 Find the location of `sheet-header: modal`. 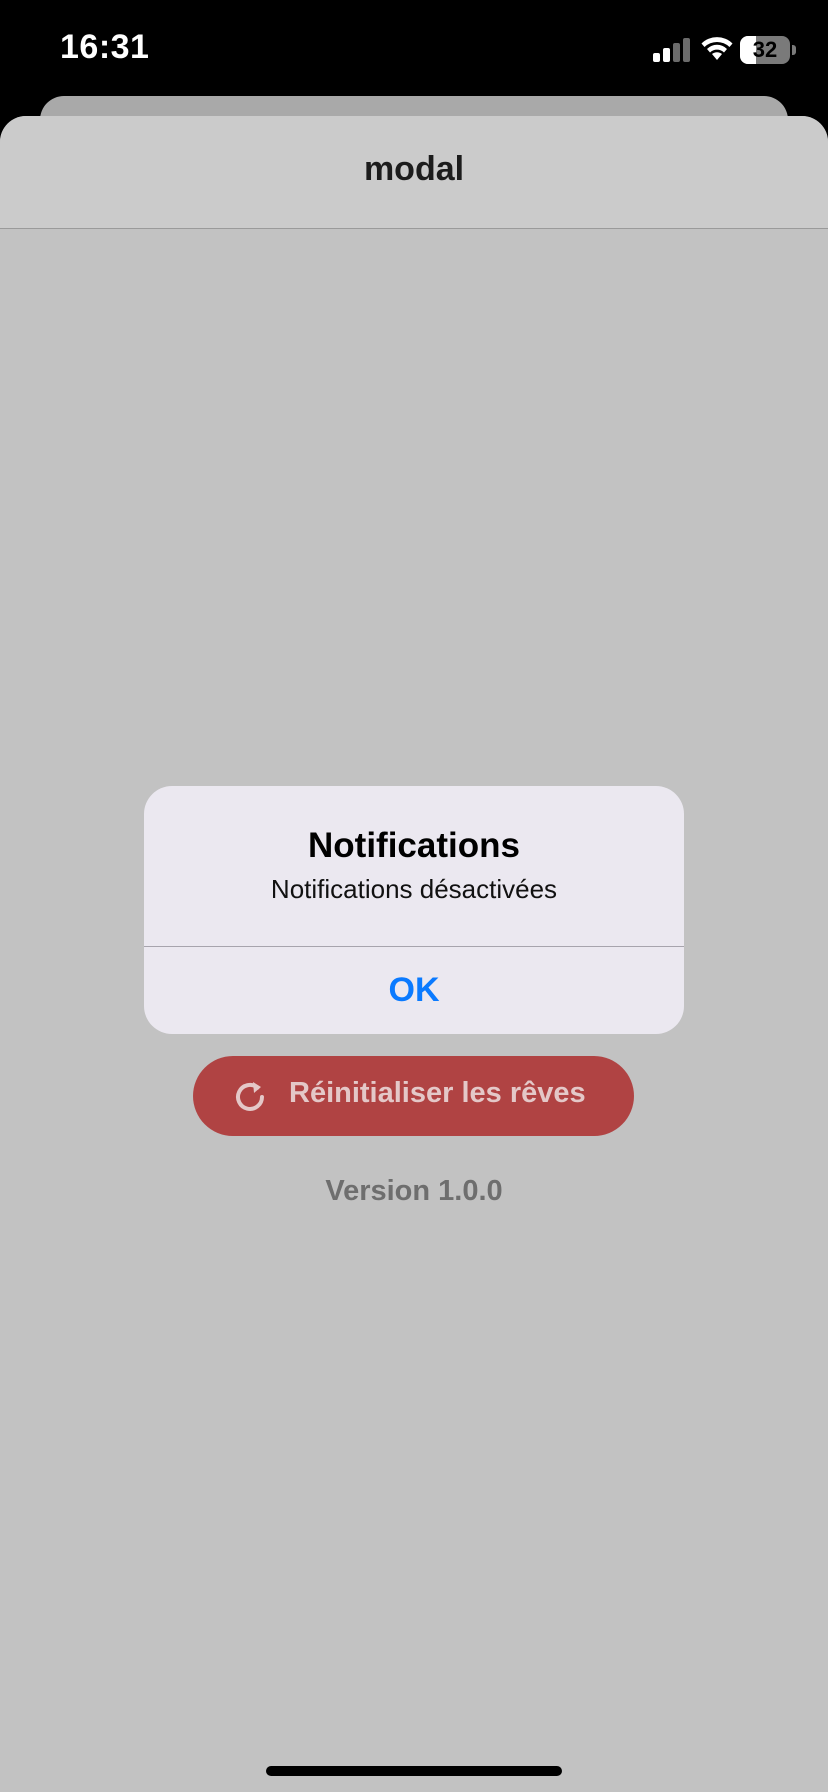

sheet-header: modal is located at coordinates (414, 172).